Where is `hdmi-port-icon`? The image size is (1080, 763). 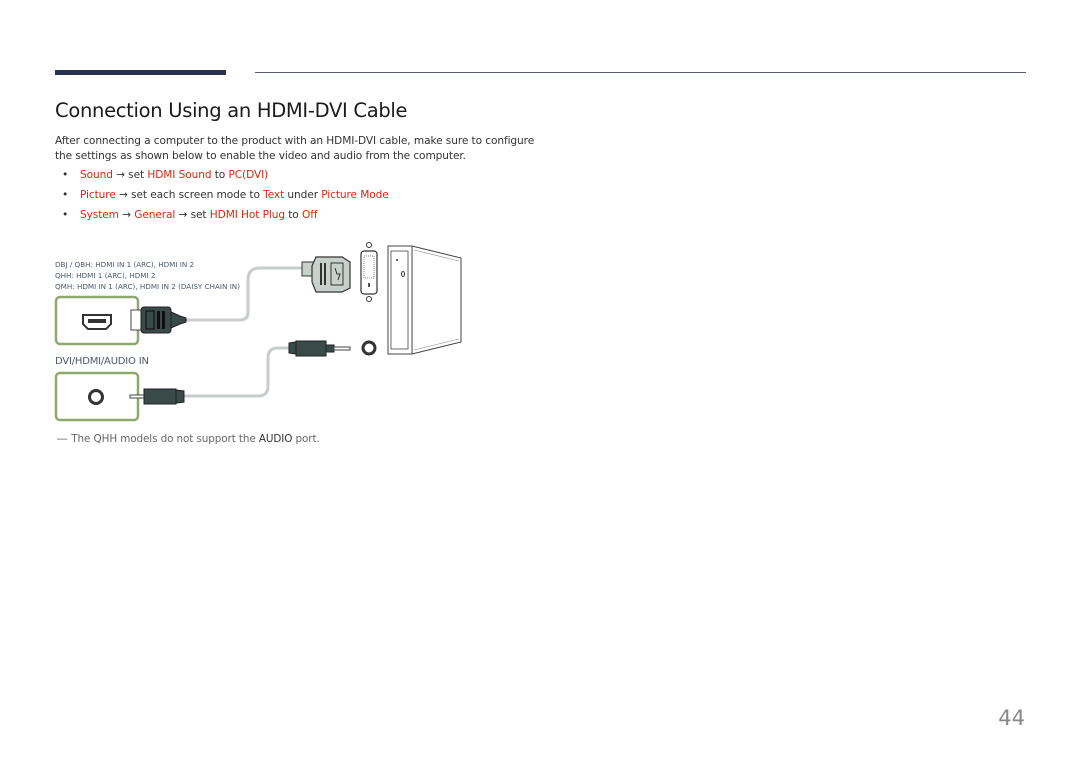 hdmi-port-icon is located at coordinates (97, 320).